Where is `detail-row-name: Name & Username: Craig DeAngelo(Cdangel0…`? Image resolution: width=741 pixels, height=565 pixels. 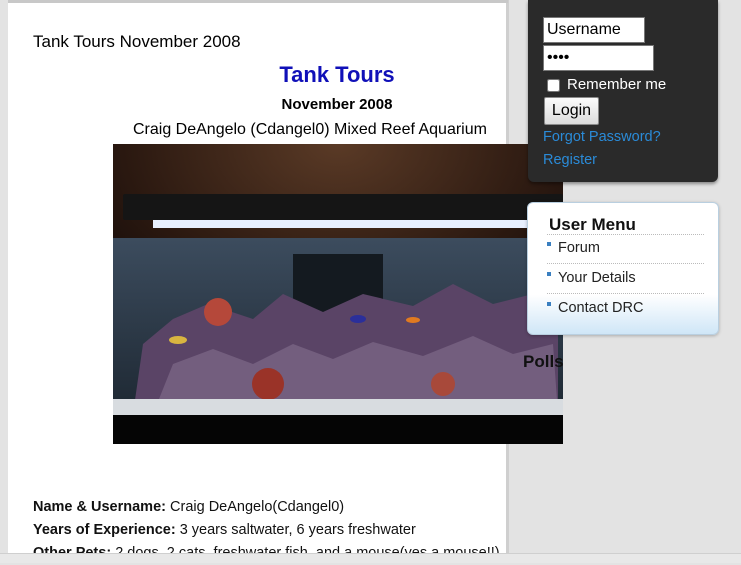 detail-row-name: Name & Username: Craig DeAngelo(Cdangel0… is located at coordinates (266, 507).